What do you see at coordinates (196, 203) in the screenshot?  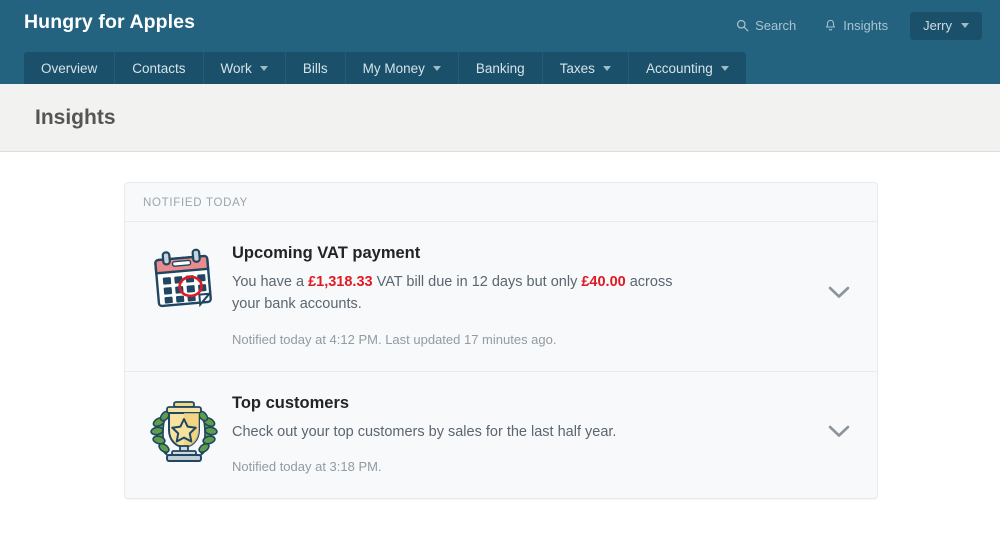 I see `section-label: NOTIFIED TODAY` at bounding box center [196, 203].